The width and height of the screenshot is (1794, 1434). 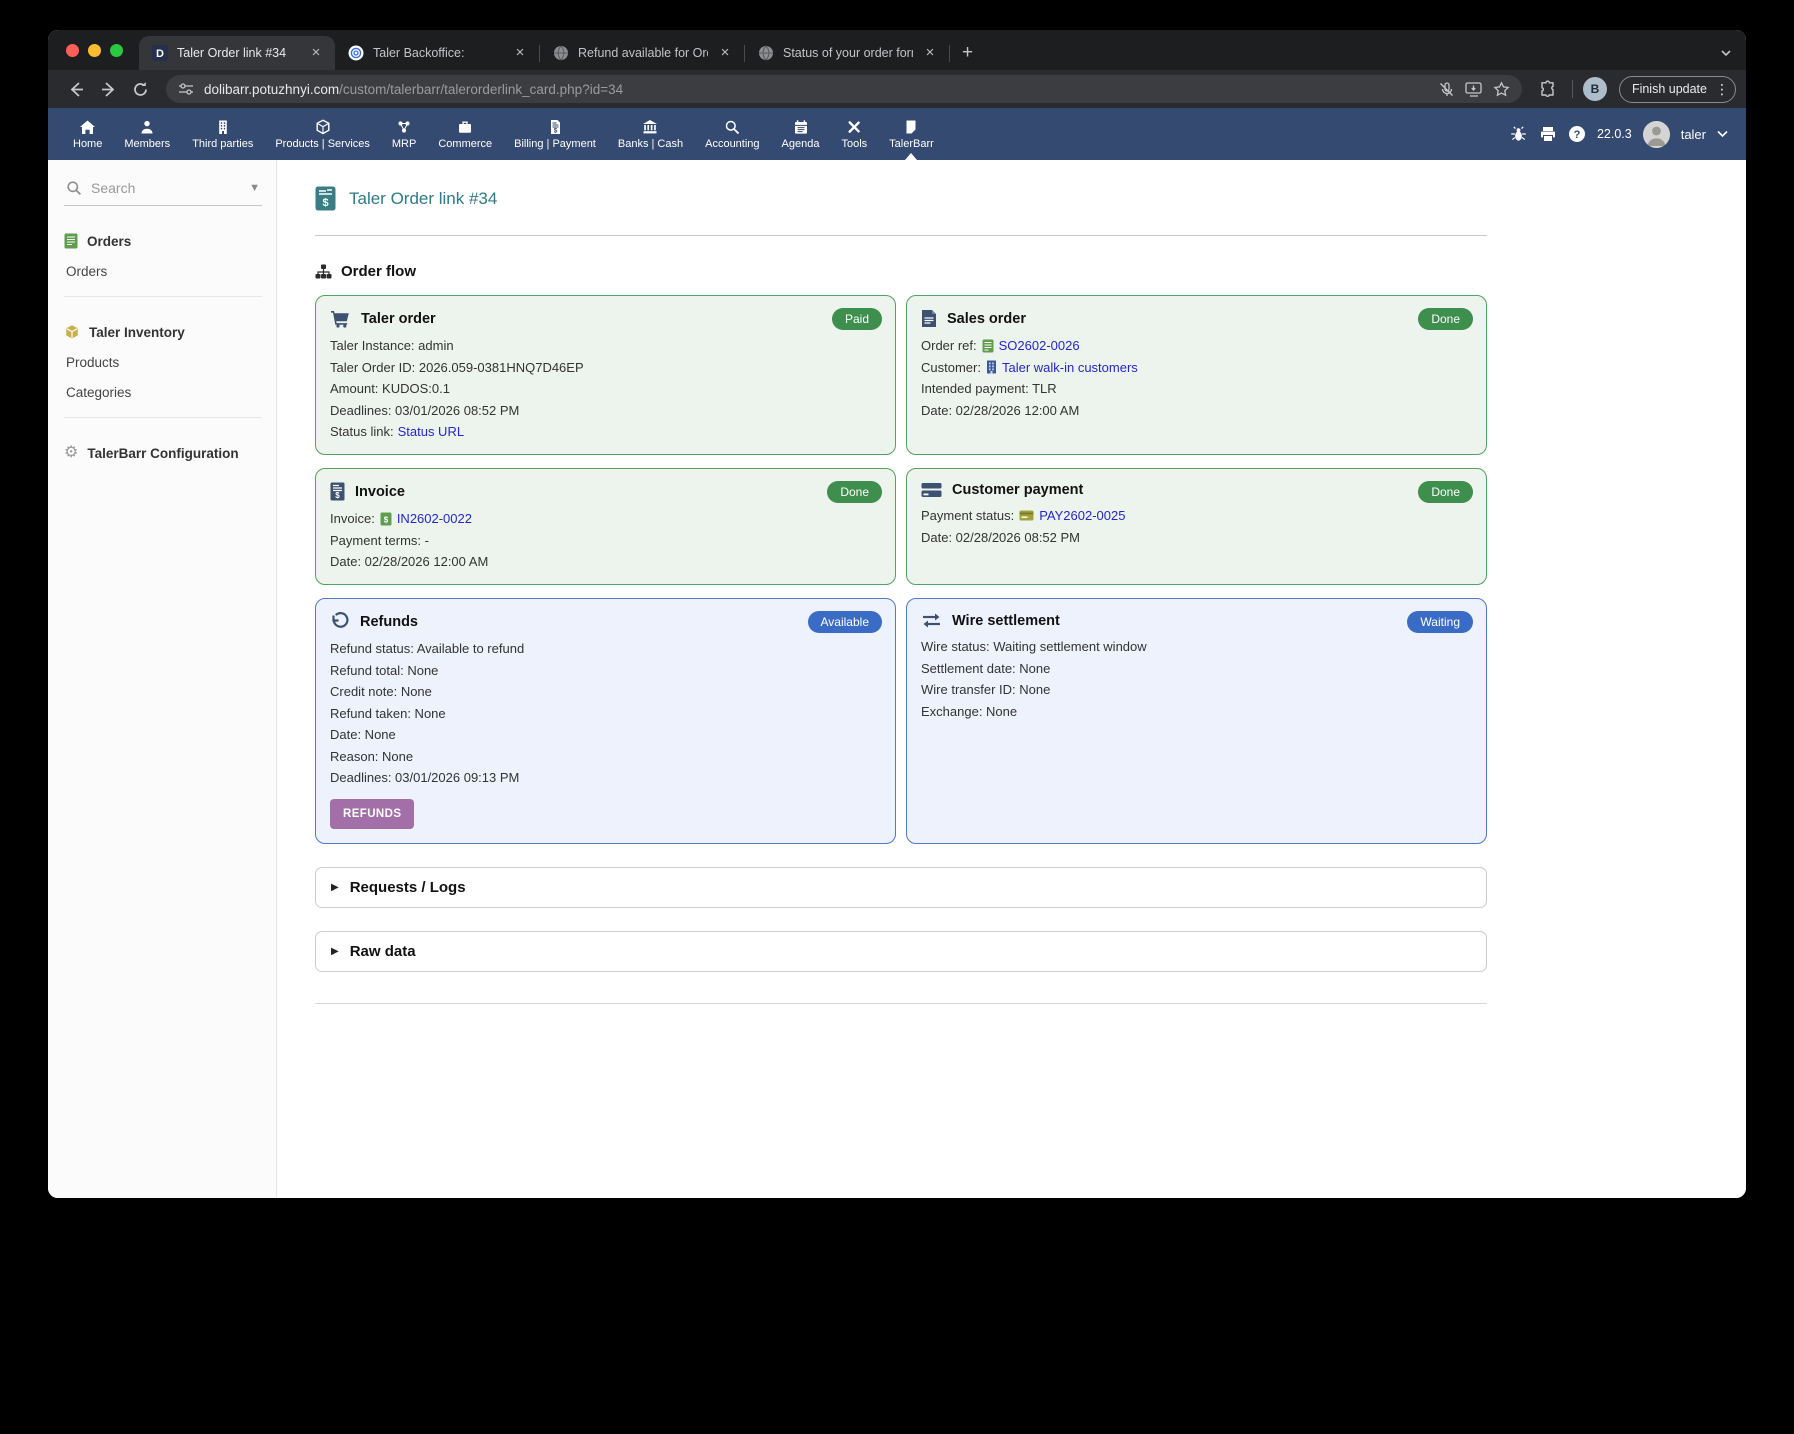 What do you see at coordinates (1001, 537) in the screenshot?
I see `card-row: Date: 02/28/2026 08:52 PM` at bounding box center [1001, 537].